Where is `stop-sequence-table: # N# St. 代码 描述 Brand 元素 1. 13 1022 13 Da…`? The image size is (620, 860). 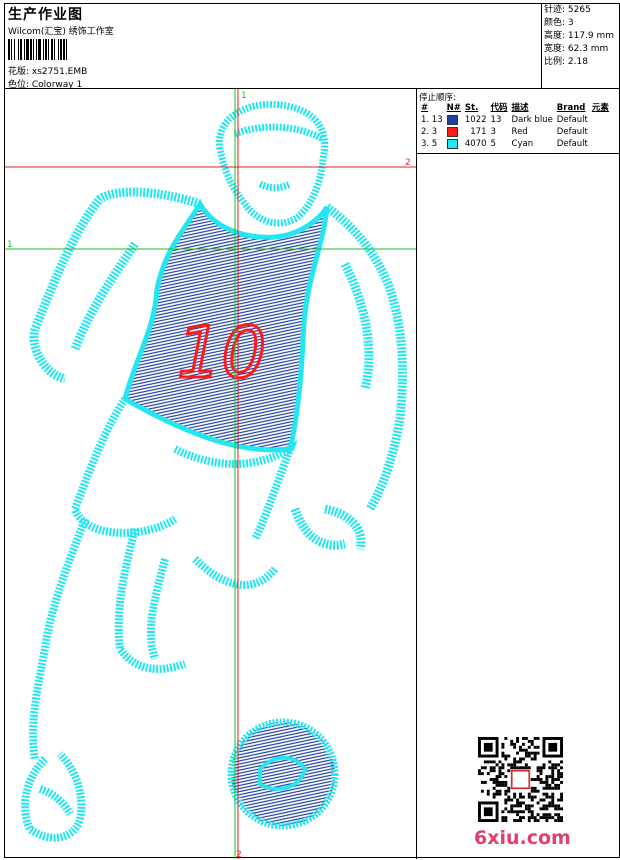
stop-sequence-table: # N# St. 代码 描述 Brand 元素 1. 13 1022 13 Da… is located at coordinates (515, 126).